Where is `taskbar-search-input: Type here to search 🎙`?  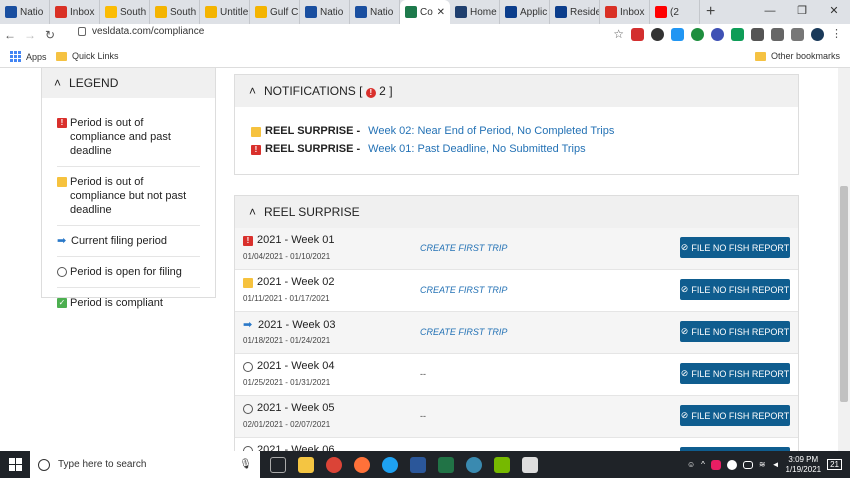 taskbar-search-input: Type here to search 🎙 is located at coordinates (145, 464).